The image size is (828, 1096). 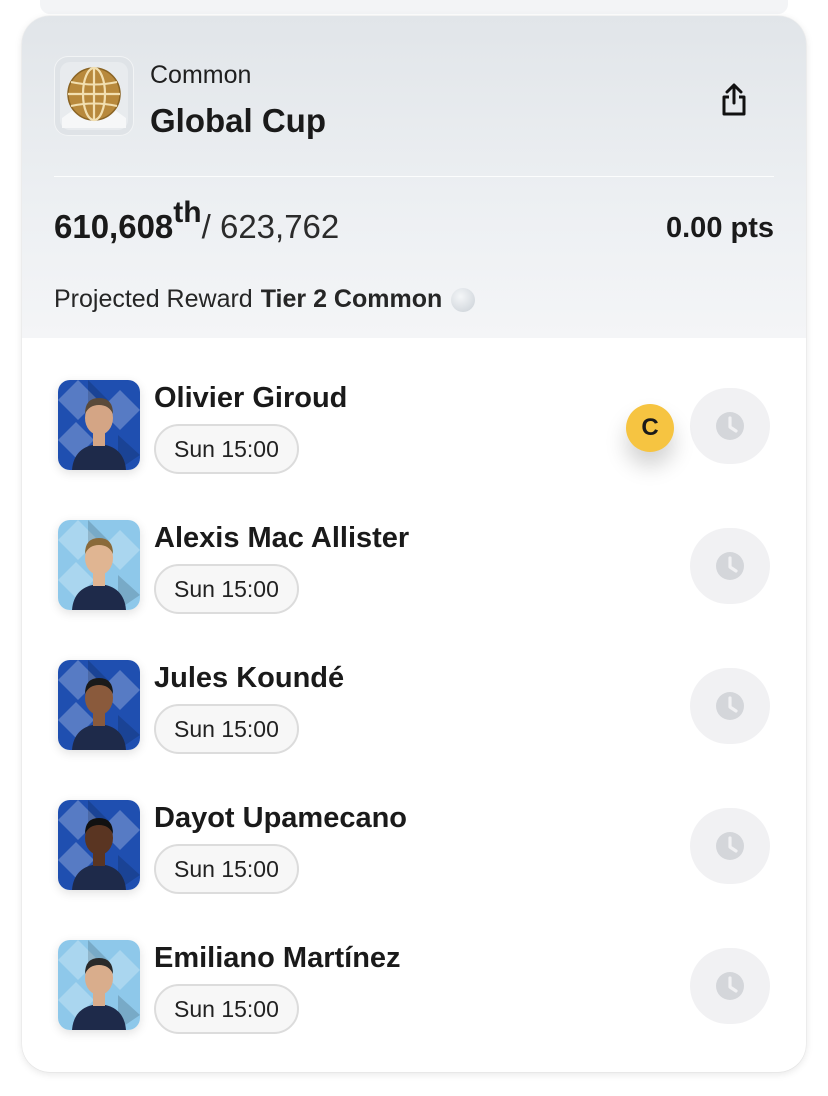 What do you see at coordinates (463, 299) in the screenshot?
I see `reward-coin-icon` at bounding box center [463, 299].